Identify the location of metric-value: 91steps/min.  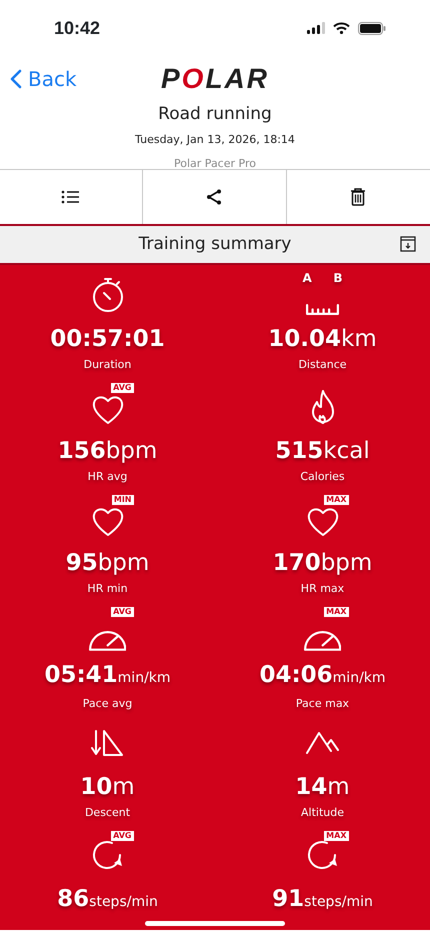
(322, 899).